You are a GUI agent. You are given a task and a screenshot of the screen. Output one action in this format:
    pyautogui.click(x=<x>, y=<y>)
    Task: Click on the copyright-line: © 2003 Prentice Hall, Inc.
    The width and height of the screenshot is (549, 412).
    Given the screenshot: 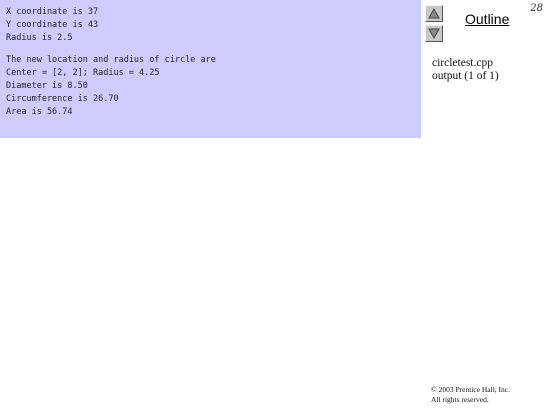 What is the action you would take?
    pyautogui.click(x=471, y=389)
    